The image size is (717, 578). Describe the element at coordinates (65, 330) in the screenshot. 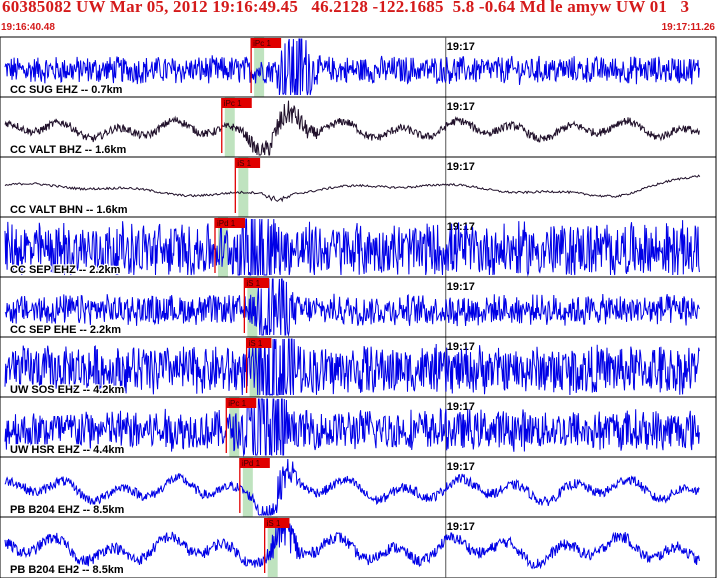

I see `channel-label: CC SEP EHE -- 2.2km` at that location.